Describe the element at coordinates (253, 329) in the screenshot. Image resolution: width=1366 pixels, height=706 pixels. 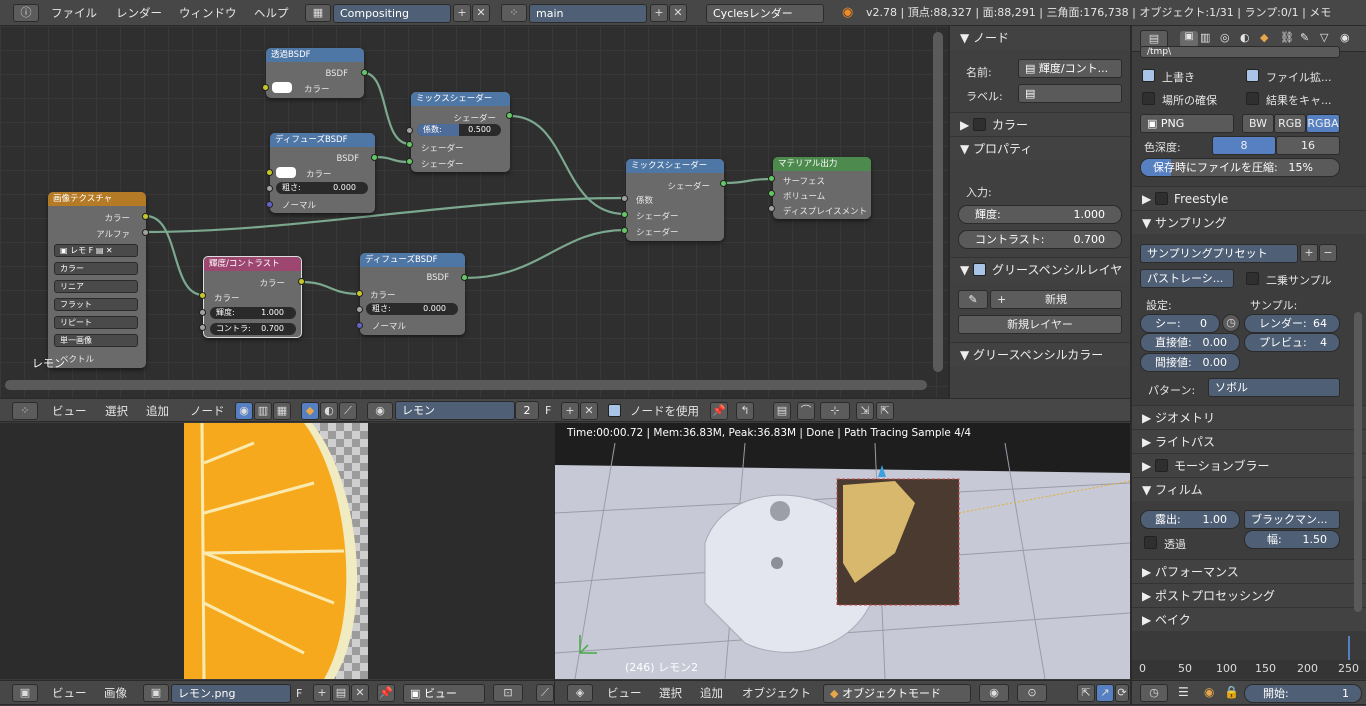
I see `contrast-field: コントラ: 0.700` at that location.